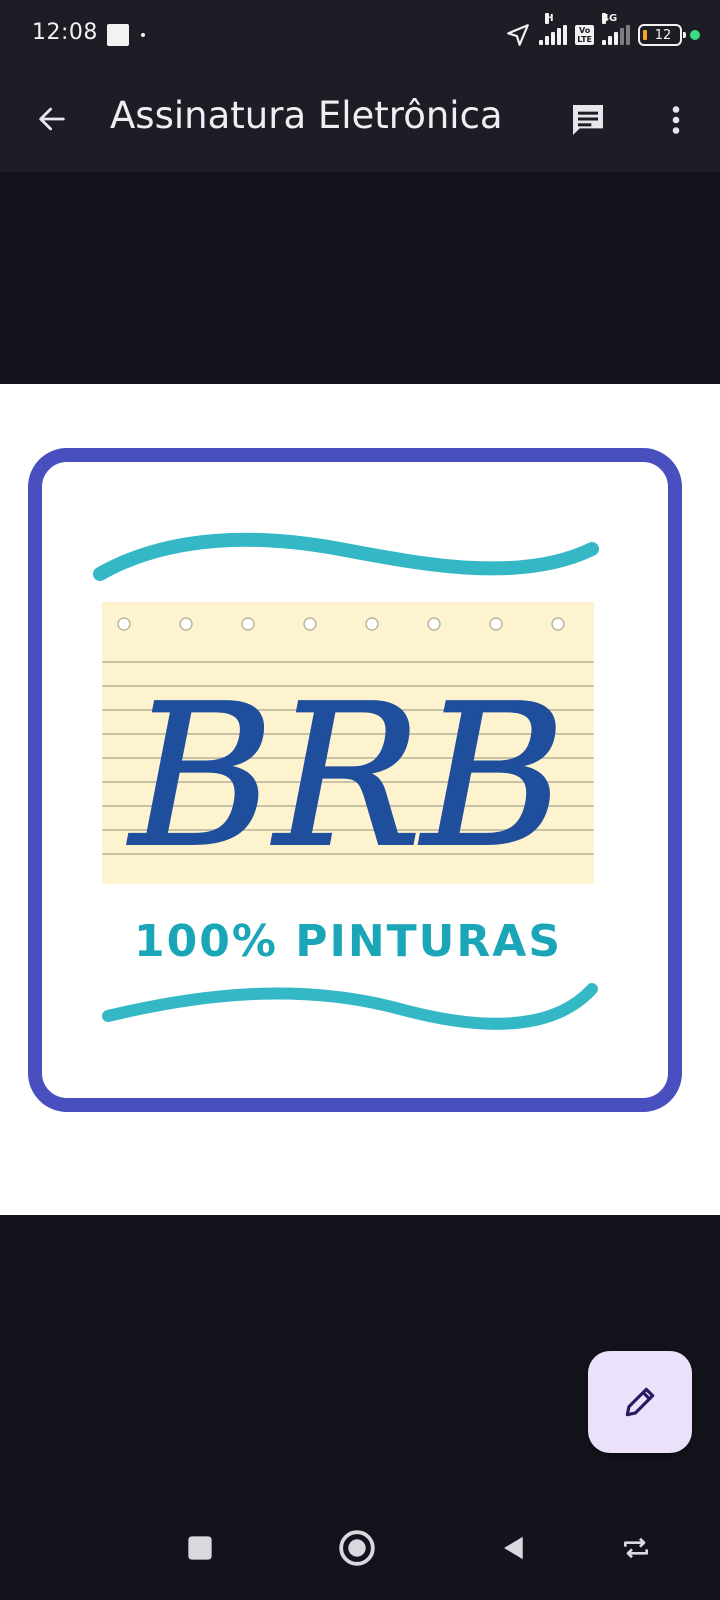  I want to click on rotate-icon, so click(636, 1548).